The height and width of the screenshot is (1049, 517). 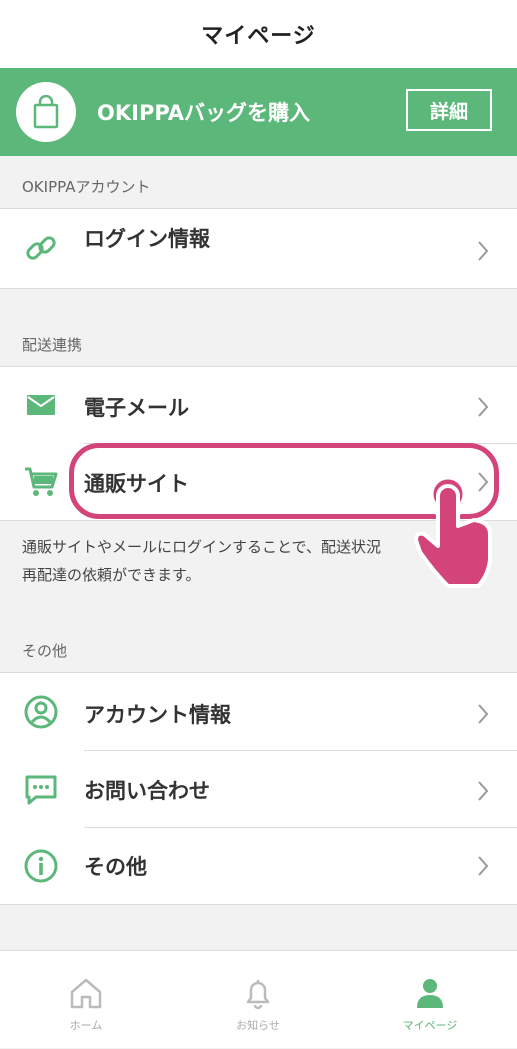 What do you see at coordinates (147, 791) in the screenshot?
I see `row-label: お問い合わせ` at bounding box center [147, 791].